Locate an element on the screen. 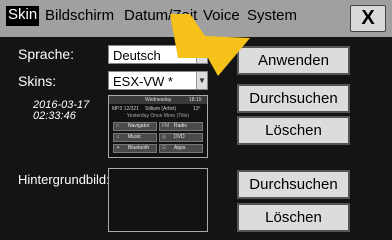  skins-select: ESX-VW * ▼ is located at coordinates (158, 80).